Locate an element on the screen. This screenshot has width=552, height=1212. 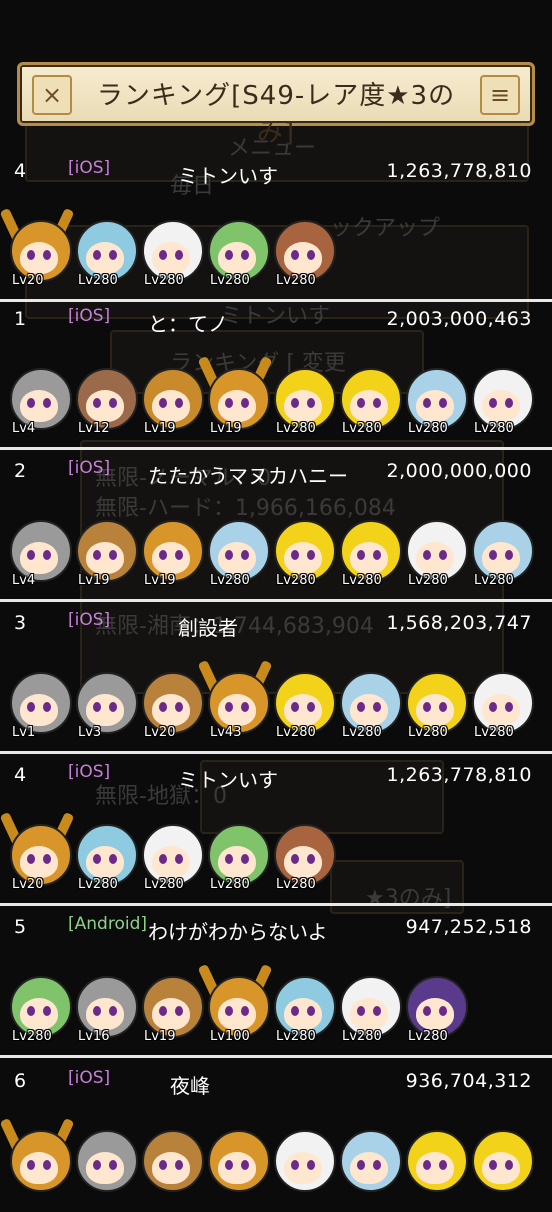
character-level: Lv100 is located at coordinates (230, 1036).